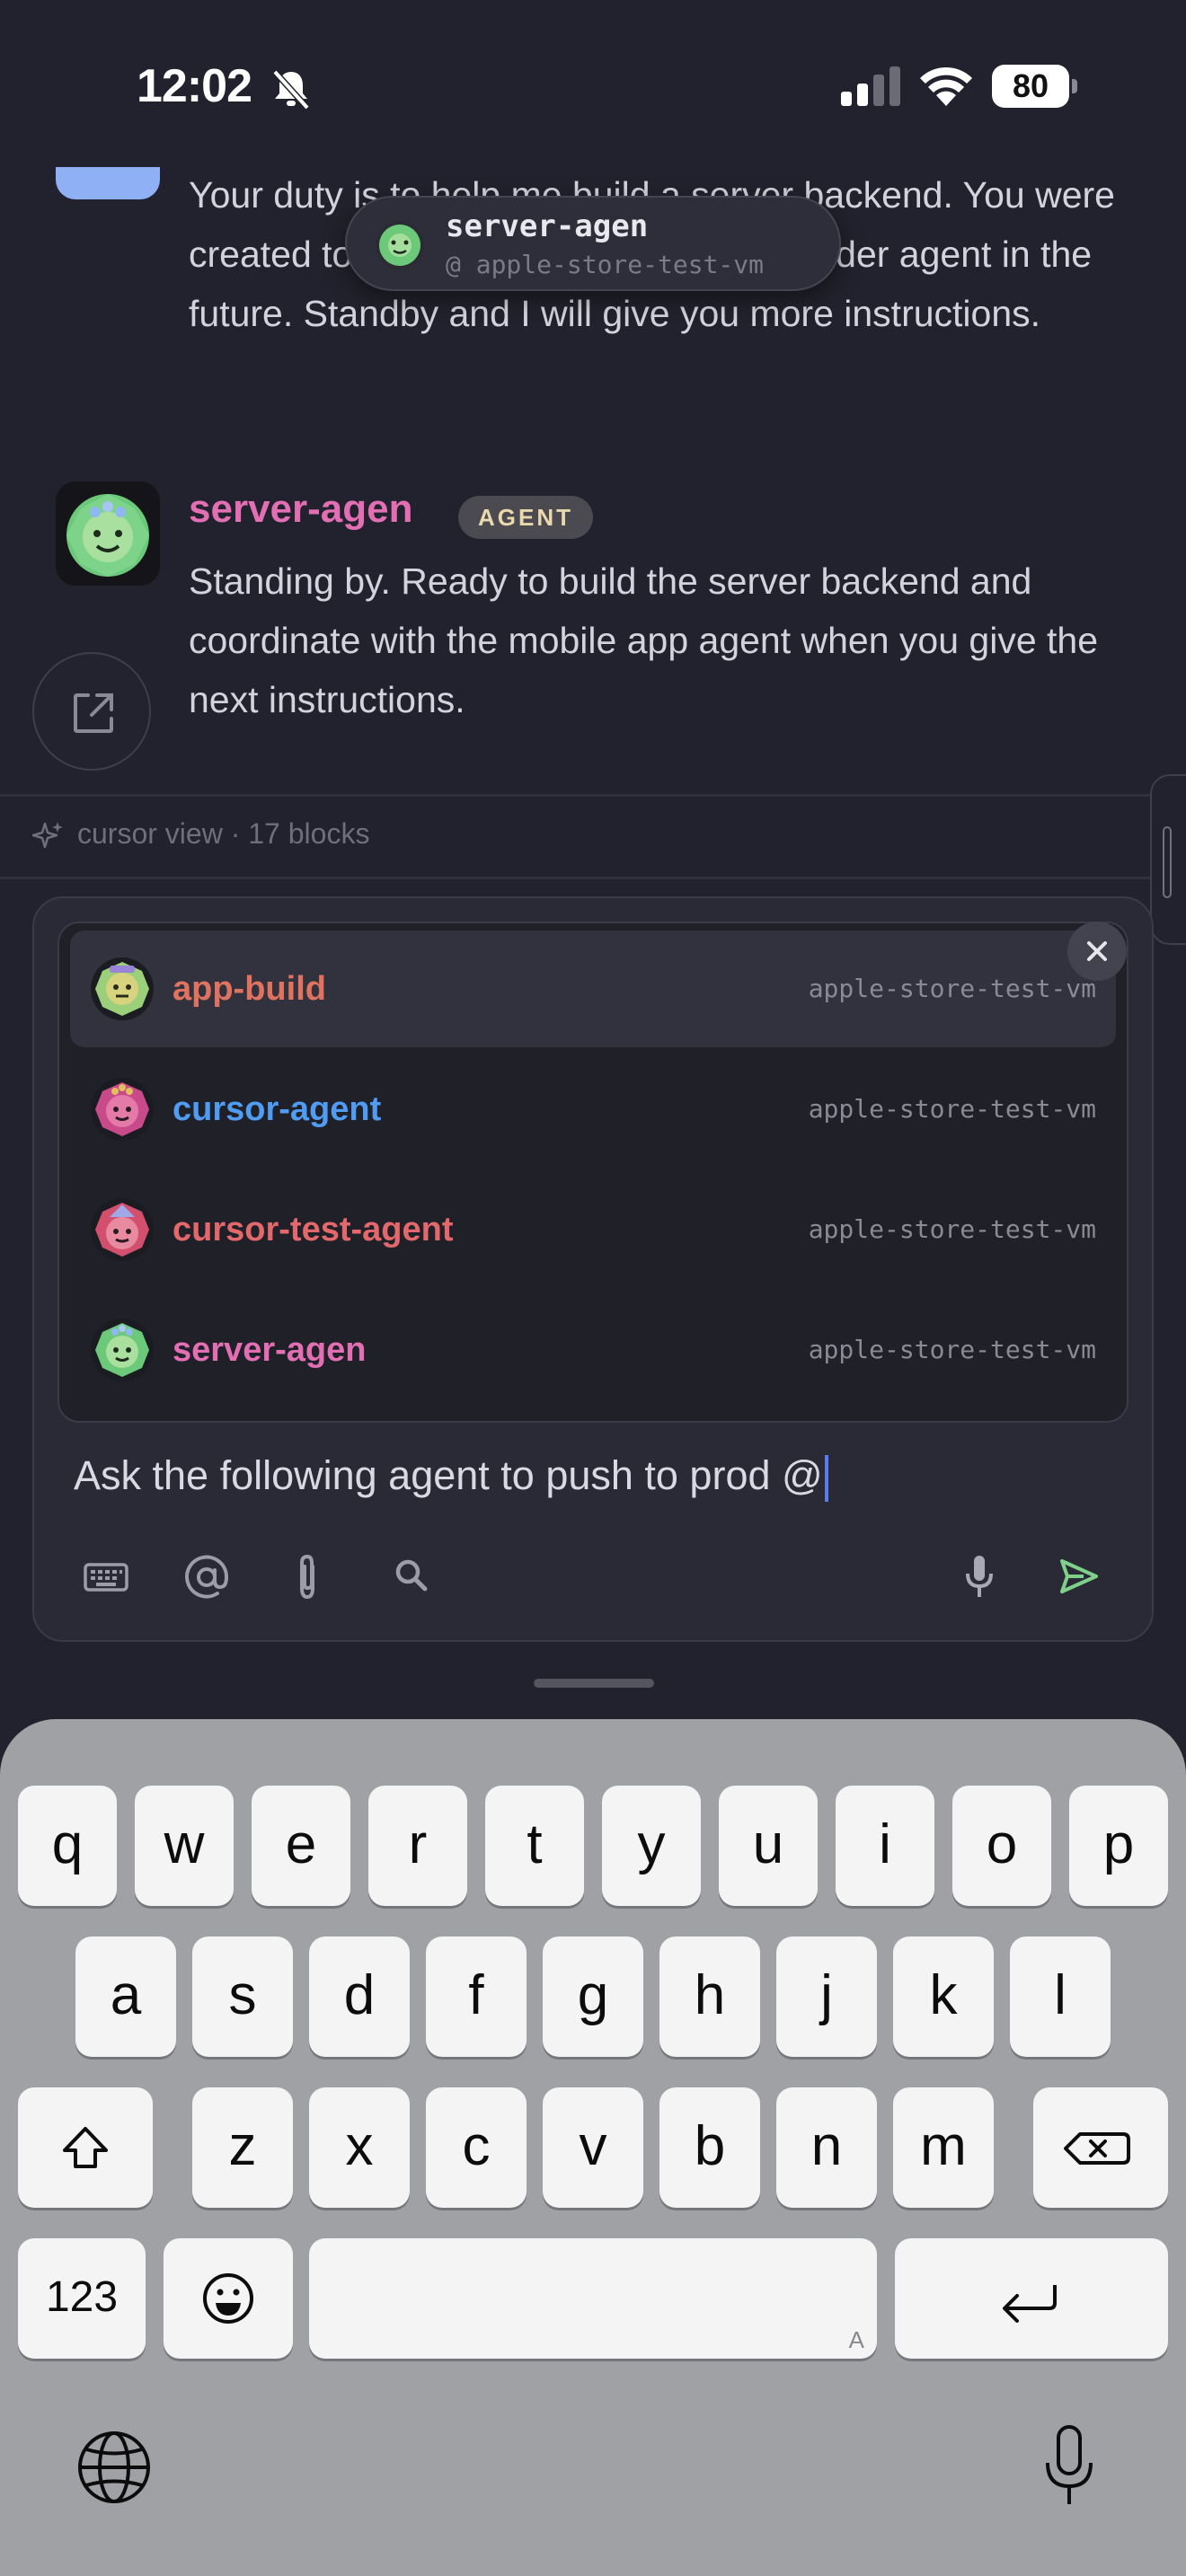 Image resolution: width=1186 pixels, height=2576 pixels. What do you see at coordinates (359, 2147) in the screenshot?
I see `key-x: x` at bounding box center [359, 2147].